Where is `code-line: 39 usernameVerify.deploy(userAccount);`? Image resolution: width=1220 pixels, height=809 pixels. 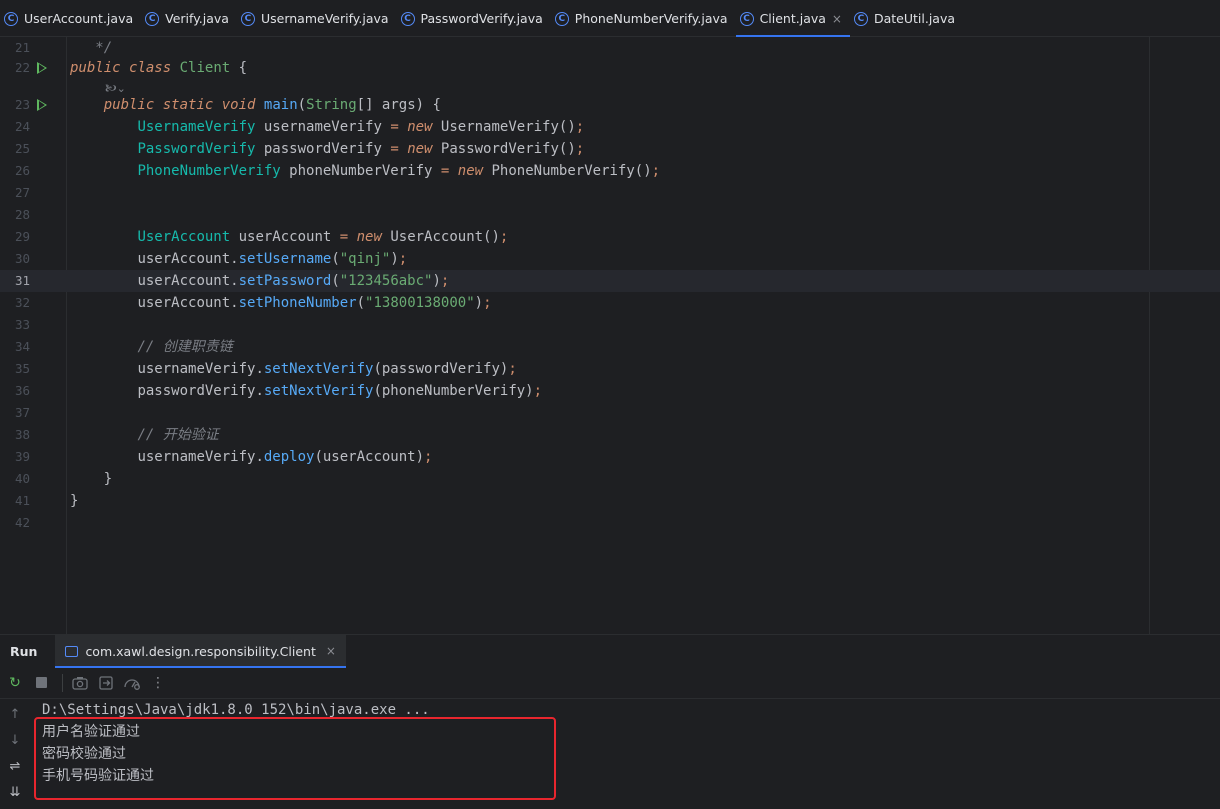
code-line: 39 usernameVerify.deploy(userAccount); is located at coordinates (610, 457).